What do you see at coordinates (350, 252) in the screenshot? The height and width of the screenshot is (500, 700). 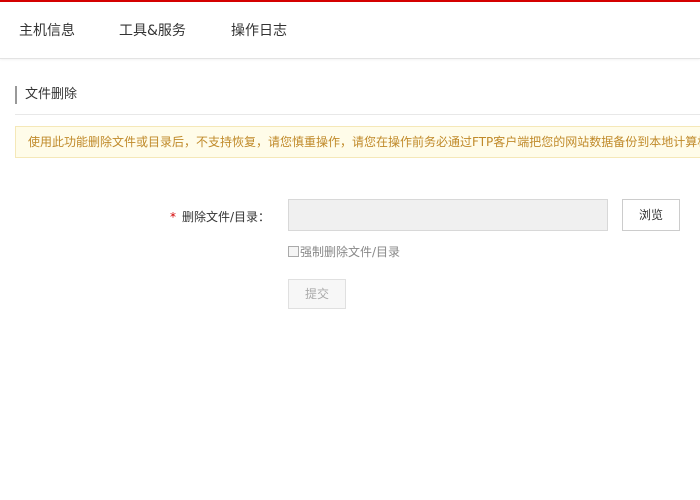 I see `force-delete-label: 强制删除文件/目录` at bounding box center [350, 252].